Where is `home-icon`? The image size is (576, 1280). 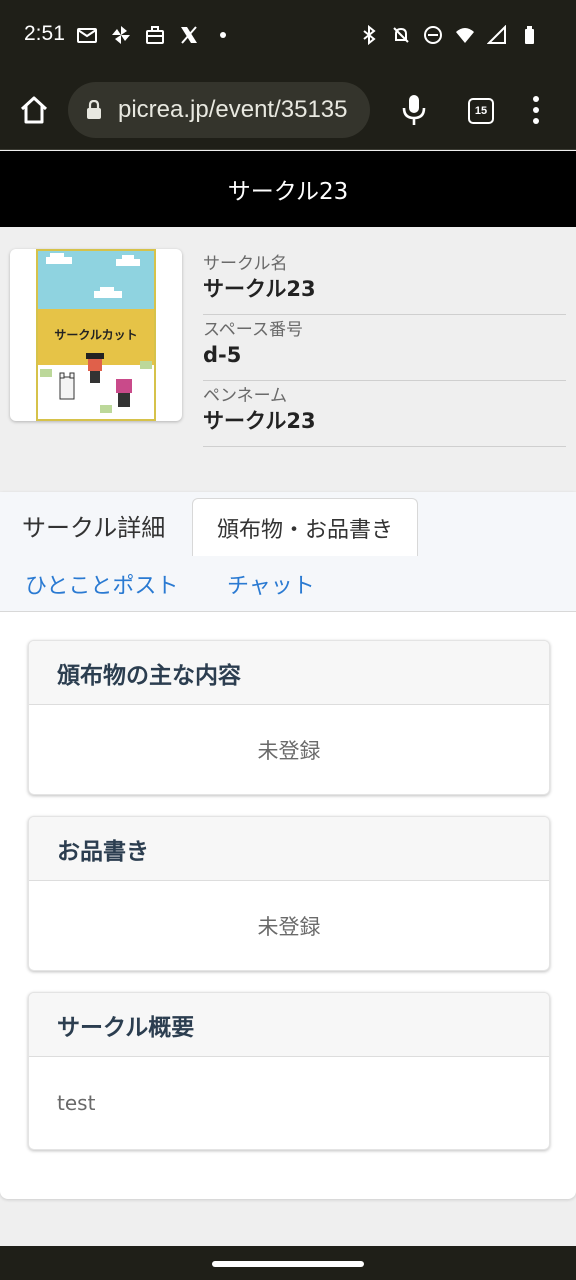 home-icon is located at coordinates (34, 110).